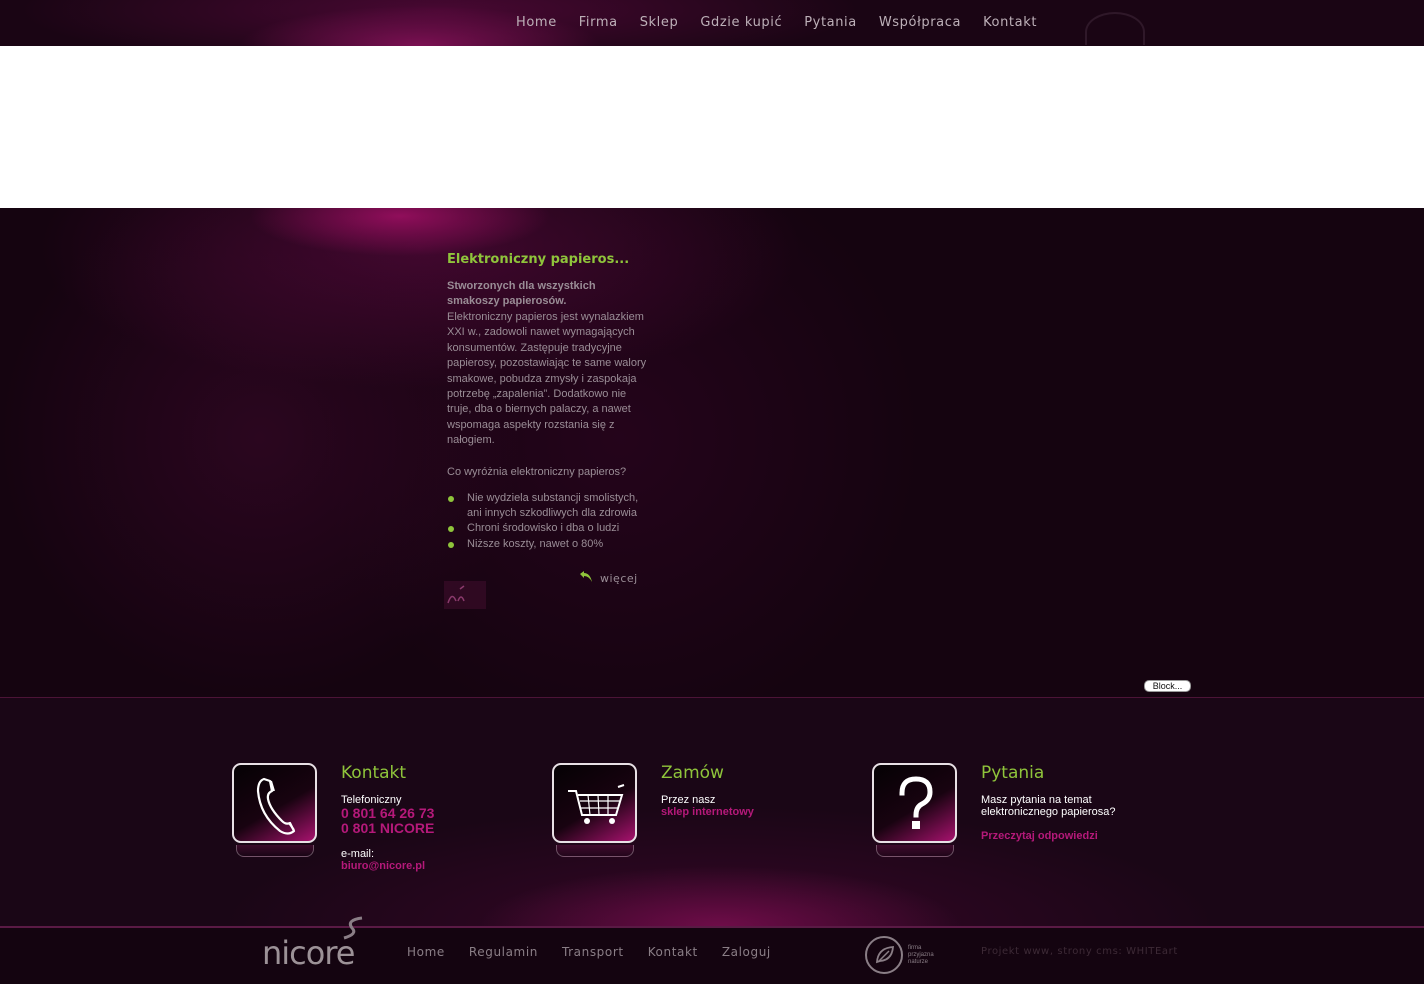  Describe the element at coordinates (598, 22) in the screenshot. I see `nav-firma: Firma` at that location.